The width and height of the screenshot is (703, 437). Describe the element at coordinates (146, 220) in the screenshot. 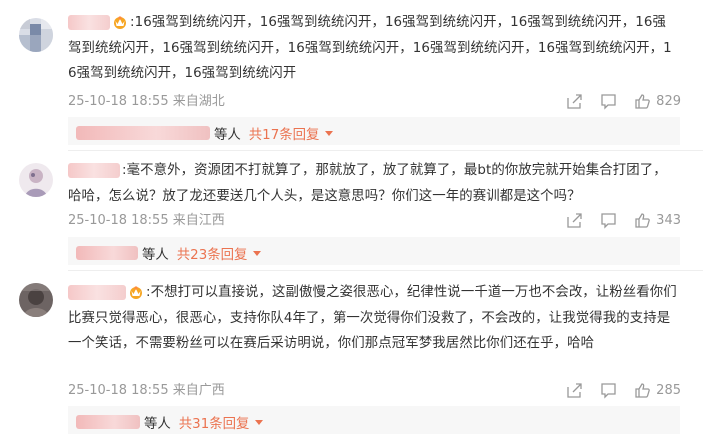

I see `comment-meta: 25-10-18 18:55 来自江西` at that location.